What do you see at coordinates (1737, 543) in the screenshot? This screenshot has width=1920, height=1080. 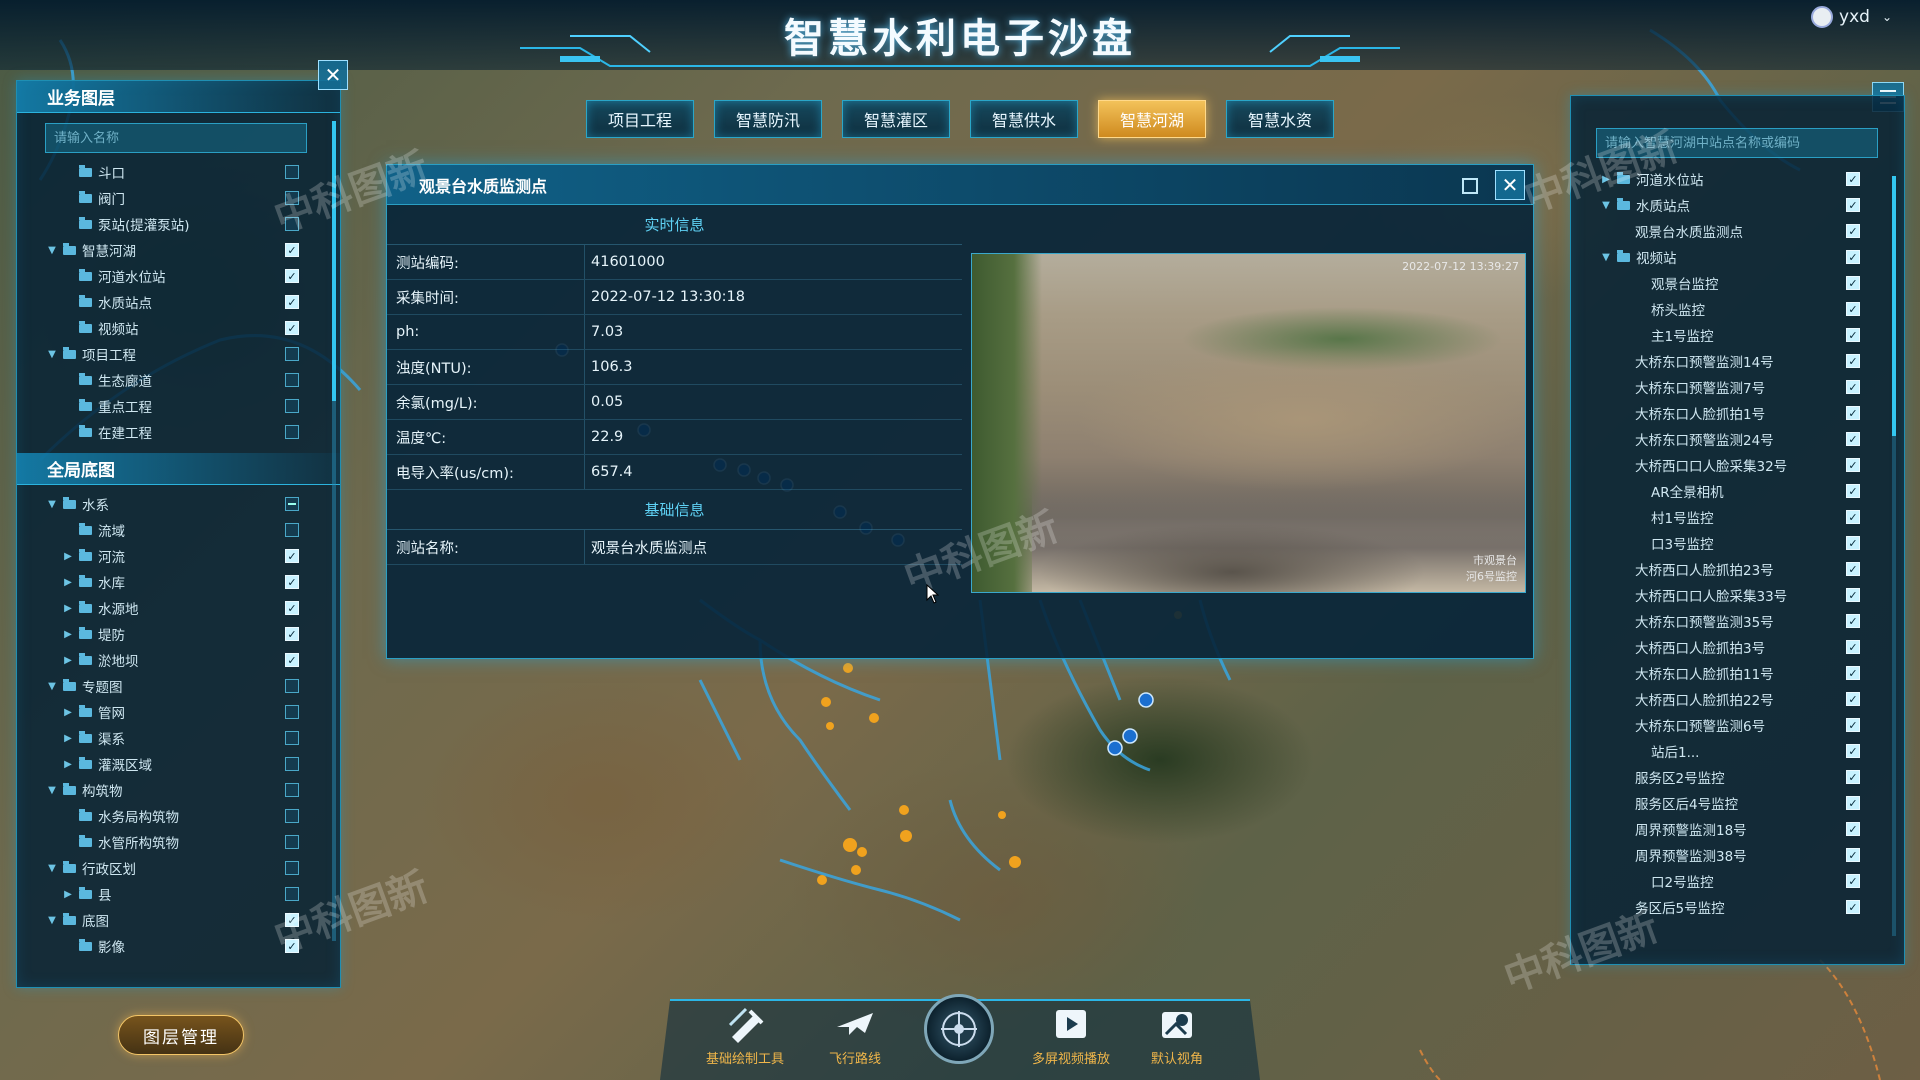 I see `tree-item: 口3号监控 ✓` at bounding box center [1737, 543].